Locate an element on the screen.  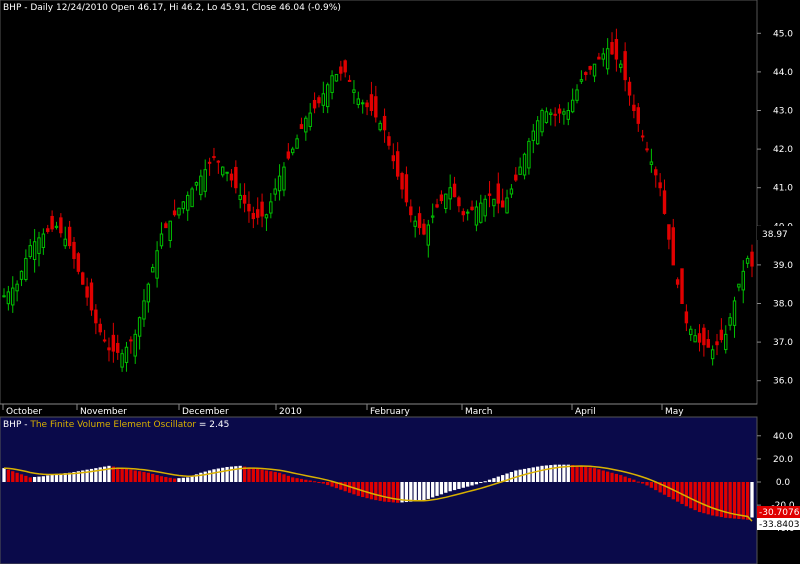
price-axis-tick-label: 43.0 is located at coordinates (783, 112).